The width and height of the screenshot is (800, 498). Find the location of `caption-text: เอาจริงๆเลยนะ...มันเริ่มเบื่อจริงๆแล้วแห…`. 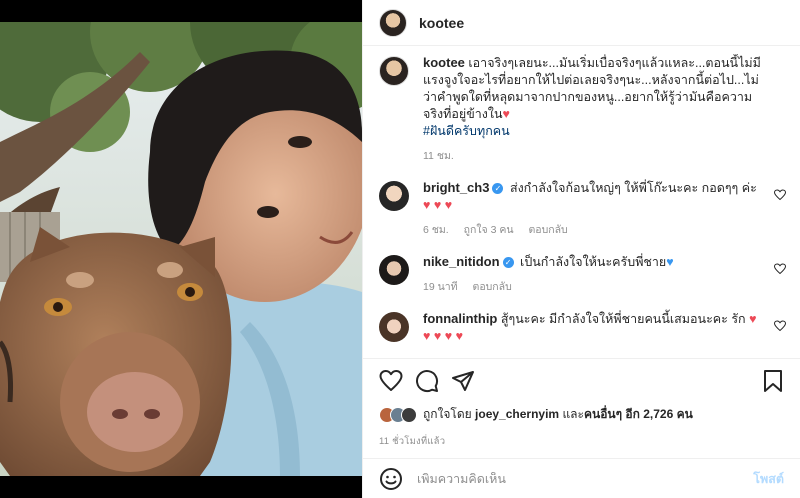

caption-text: เอาจริงๆเลยนะ...มันเริ่มเบื่อจริงๆแล้วแห… is located at coordinates (592, 88).